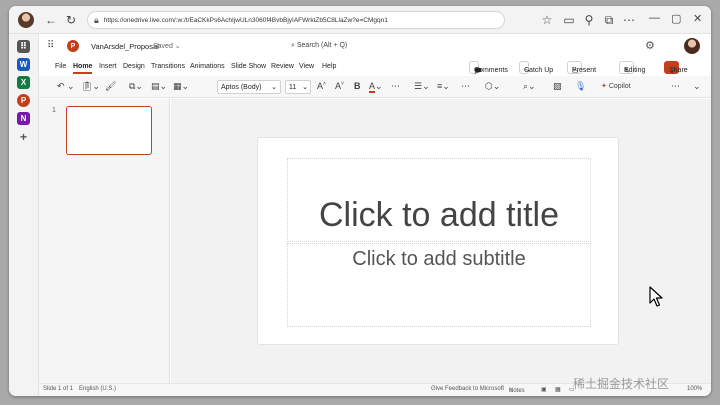 This screenshot has width=720, height=405. I want to click on split-screen-icon: ▭, so click(569, 20).